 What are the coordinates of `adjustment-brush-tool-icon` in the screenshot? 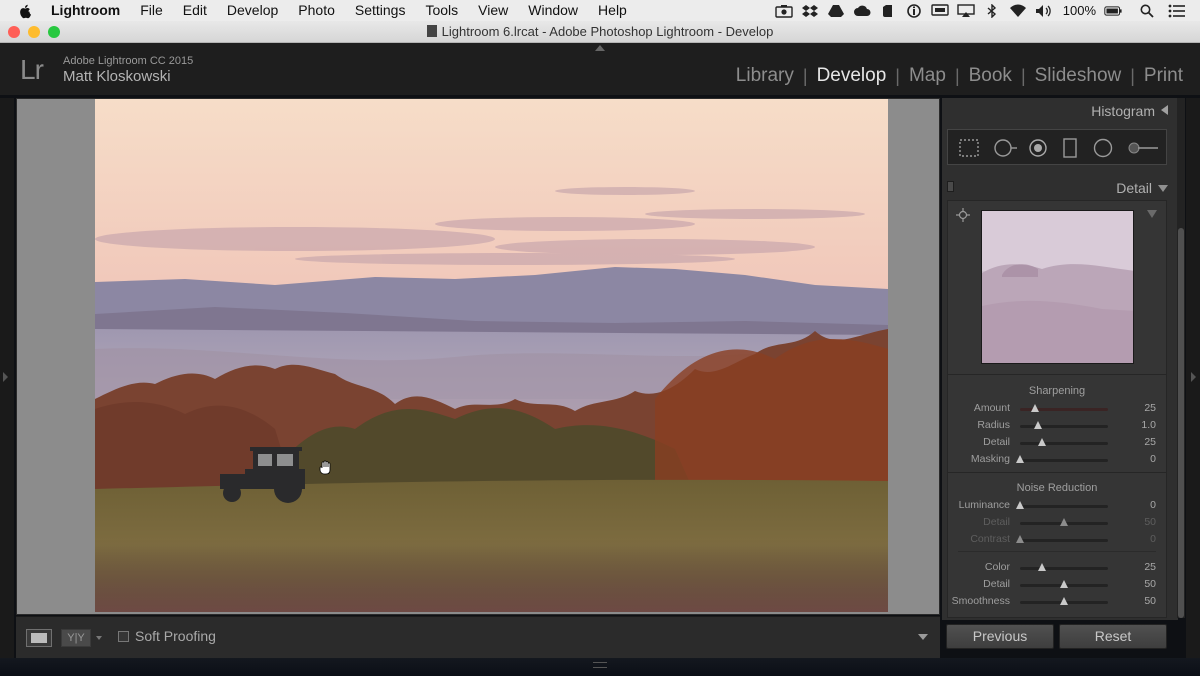 It's located at (1143, 148).